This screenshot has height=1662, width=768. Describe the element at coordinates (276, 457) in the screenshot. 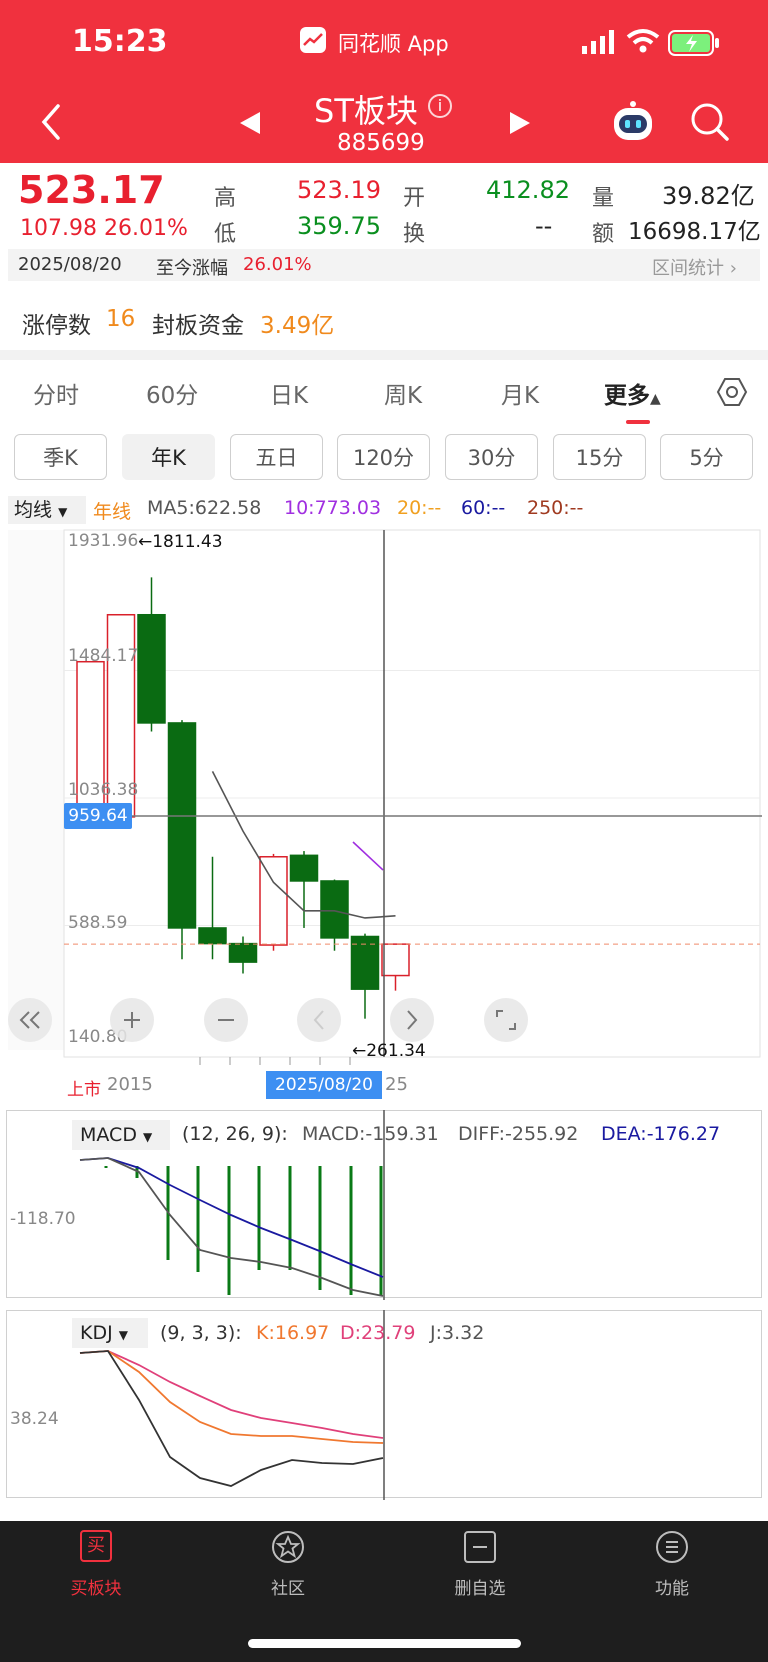

I see `period-5day: 五日` at that location.